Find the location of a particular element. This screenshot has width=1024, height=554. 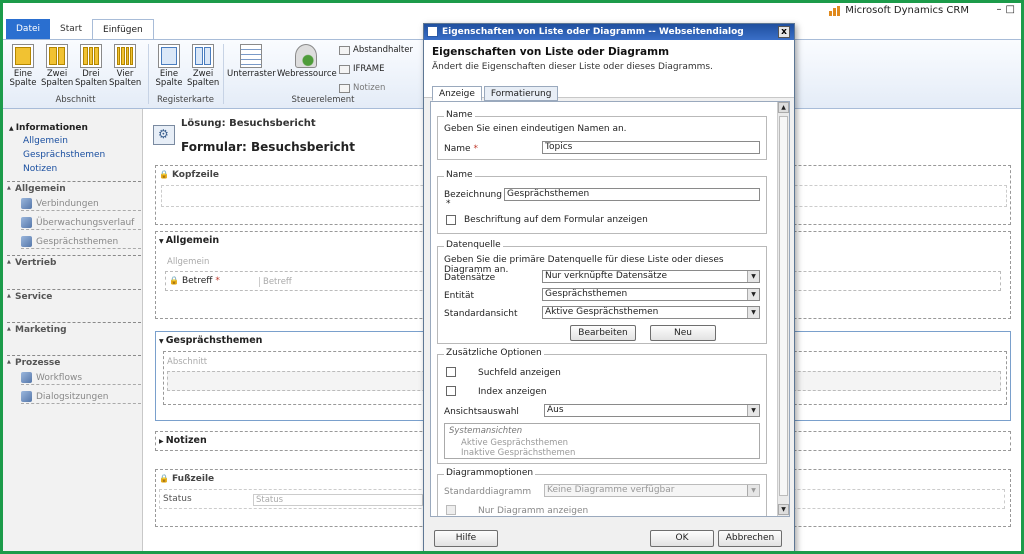

tab-einfuegen: Einfügen is located at coordinates (123, 29).